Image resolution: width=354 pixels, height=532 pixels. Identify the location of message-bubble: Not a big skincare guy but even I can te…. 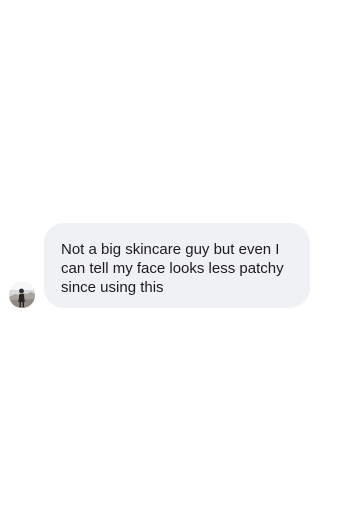
(177, 265).